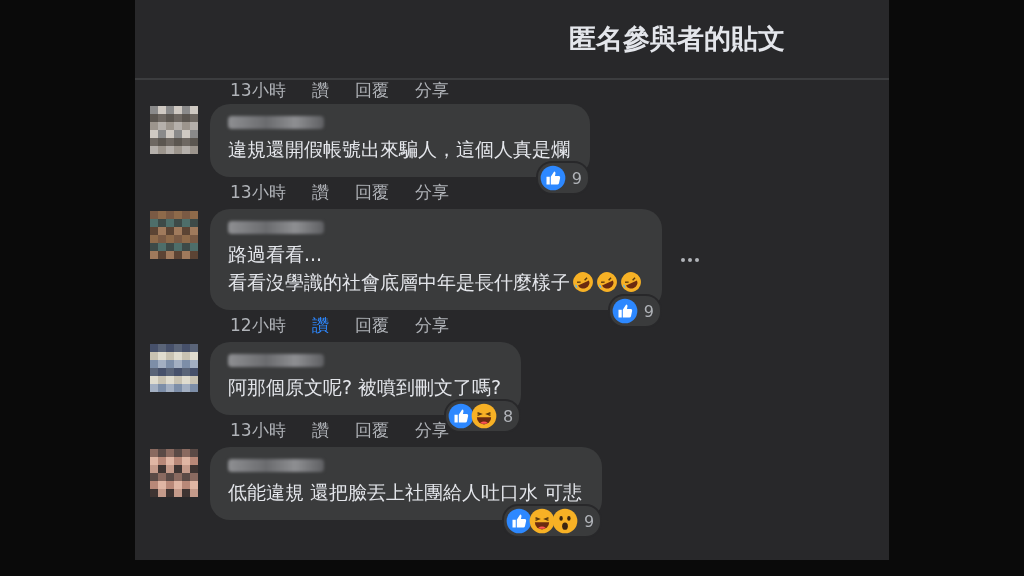  What do you see at coordinates (399, 282) in the screenshot?
I see `comment-text: 看看沒學識的社會底層中年是長什麼樣子` at bounding box center [399, 282].